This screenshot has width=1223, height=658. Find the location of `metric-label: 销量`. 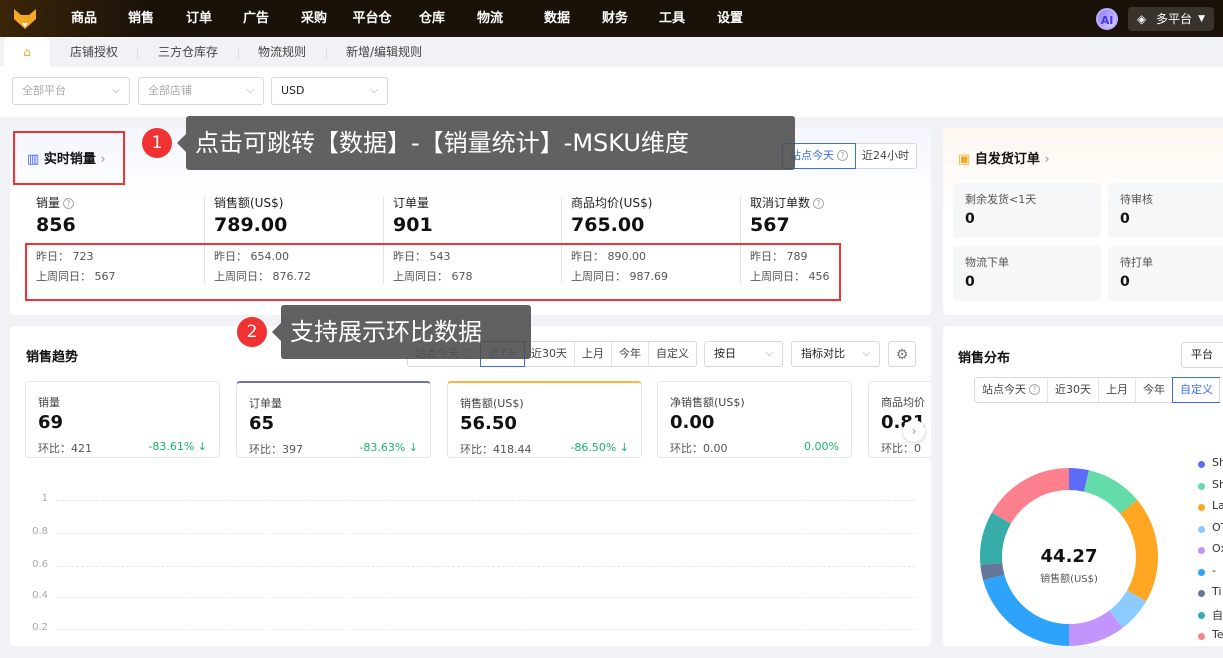

metric-label: 销量 is located at coordinates (49, 402).